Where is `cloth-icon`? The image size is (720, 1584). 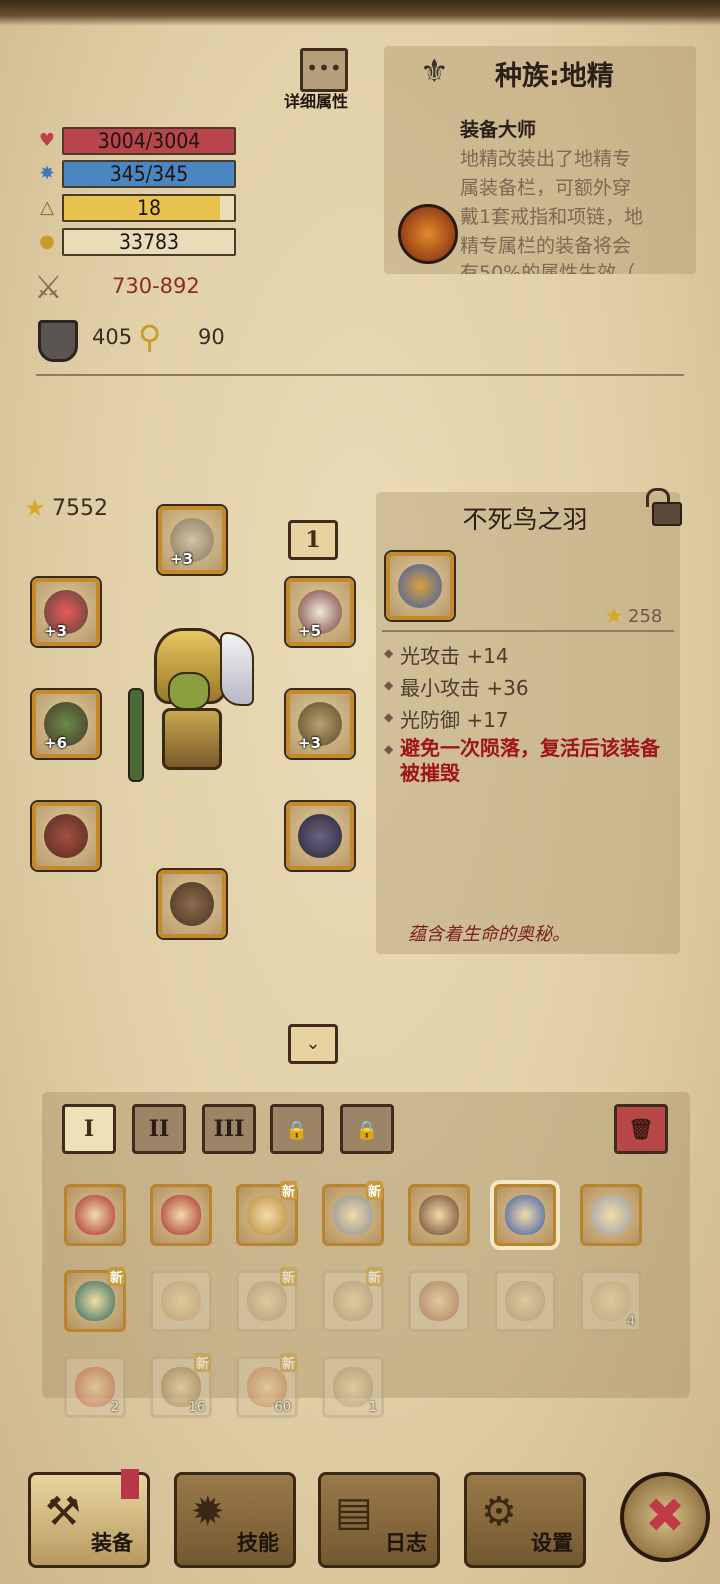
cloth-icon is located at coordinates (525, 1301).